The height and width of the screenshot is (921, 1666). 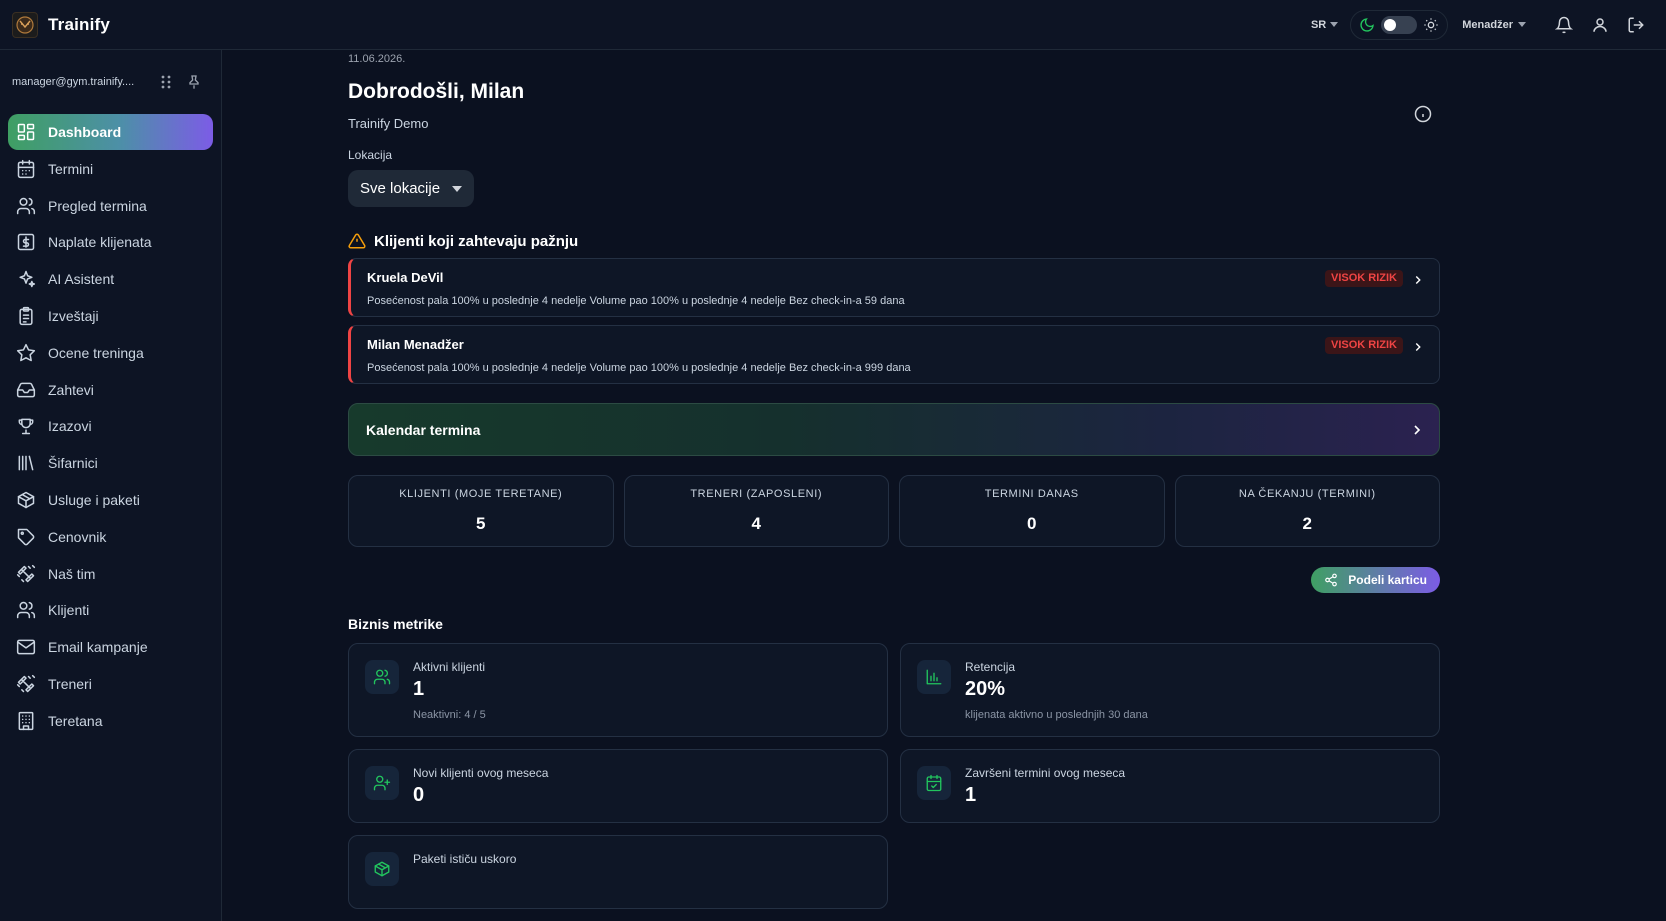 What do you see at coordinates (110, 206) in the screenshot?
I see `sidebar-item-pregled-termina: Pregled termina` at bounding box center [110, 206].